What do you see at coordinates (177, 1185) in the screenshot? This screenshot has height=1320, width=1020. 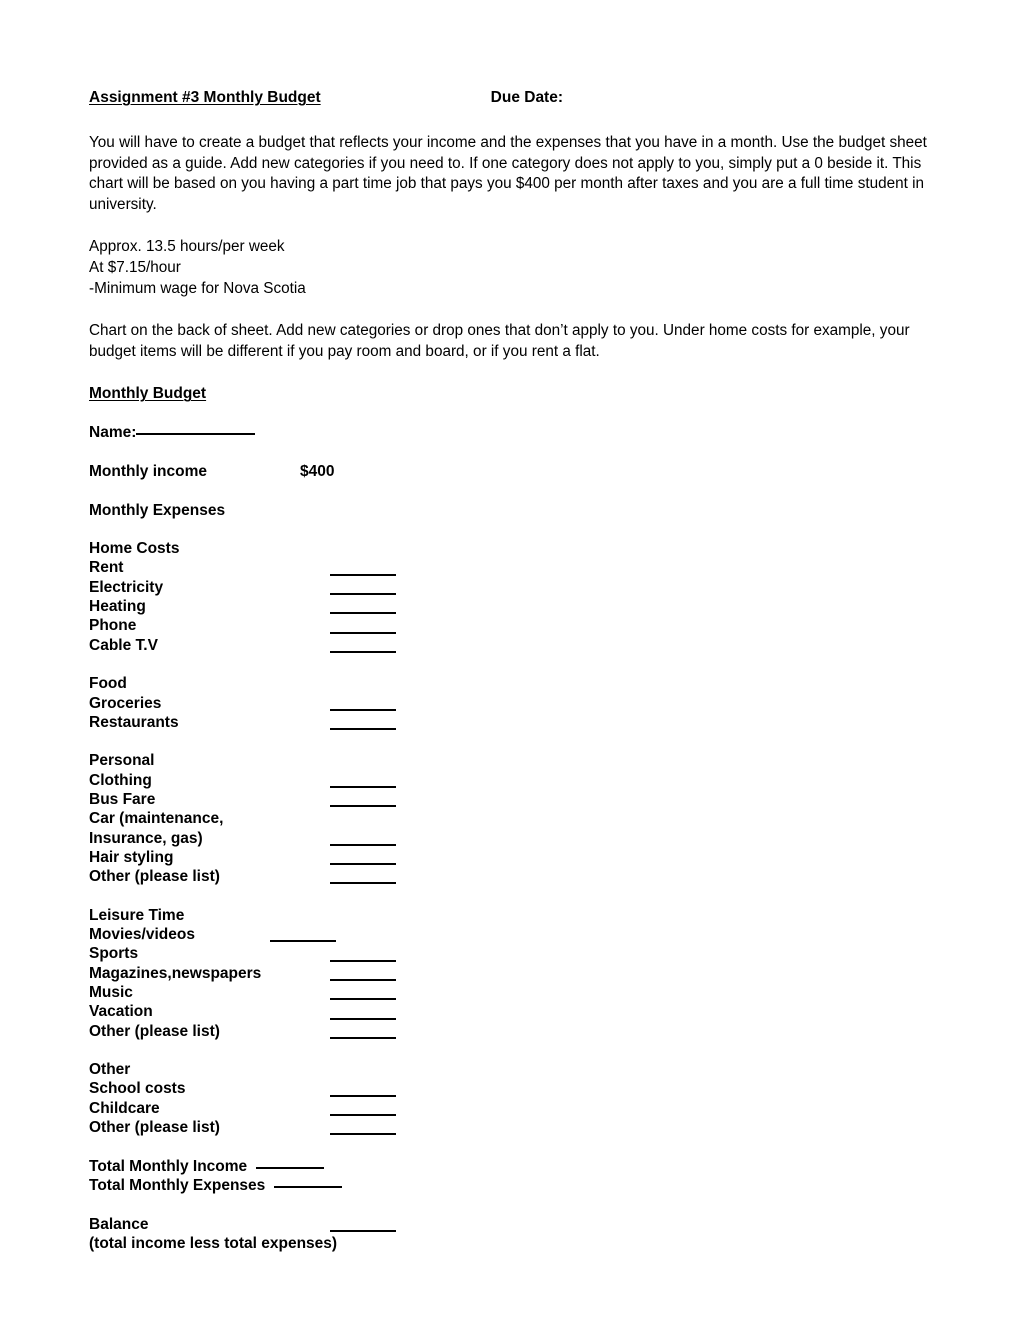 I see `total-monthly-expenses-label: Total Monthly Expenses` at bounding box center [177, 1185].